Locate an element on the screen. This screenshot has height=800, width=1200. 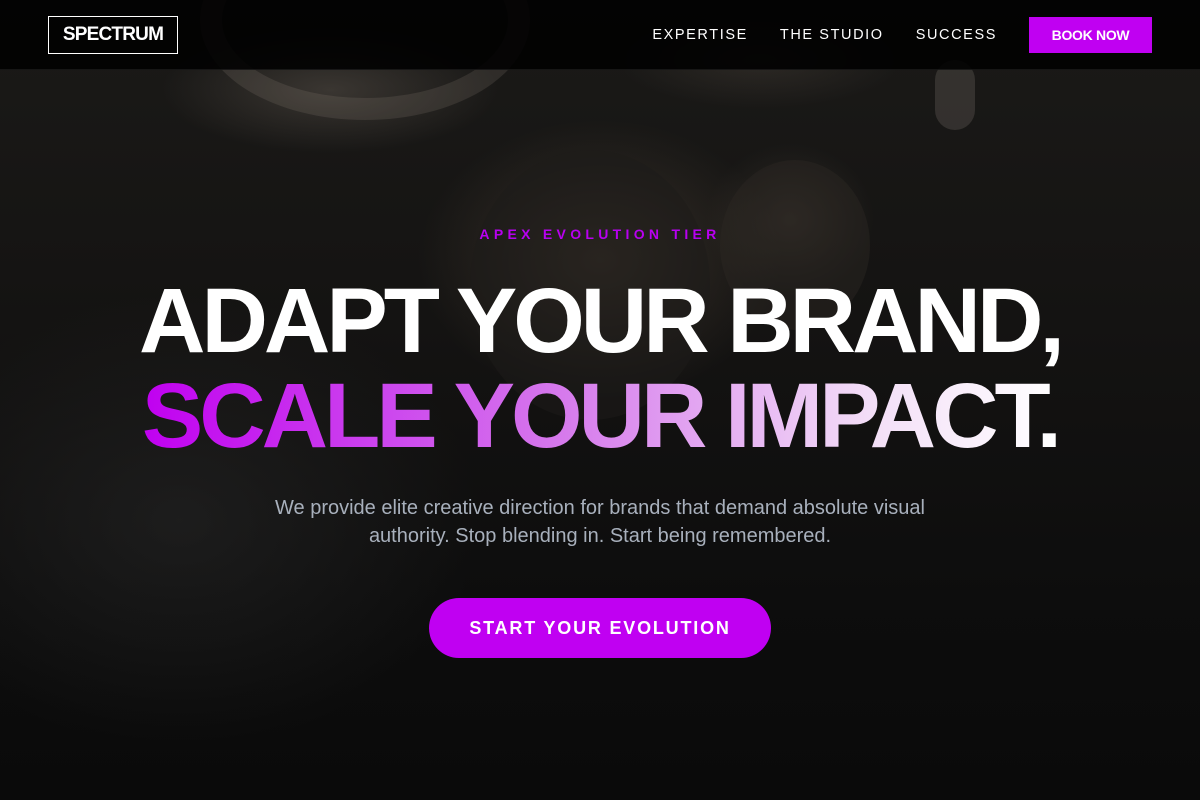
main-nav: EXPERTISE THE STUDIO SUCCESS BOOK NOW is located at coordinates (902, 35).